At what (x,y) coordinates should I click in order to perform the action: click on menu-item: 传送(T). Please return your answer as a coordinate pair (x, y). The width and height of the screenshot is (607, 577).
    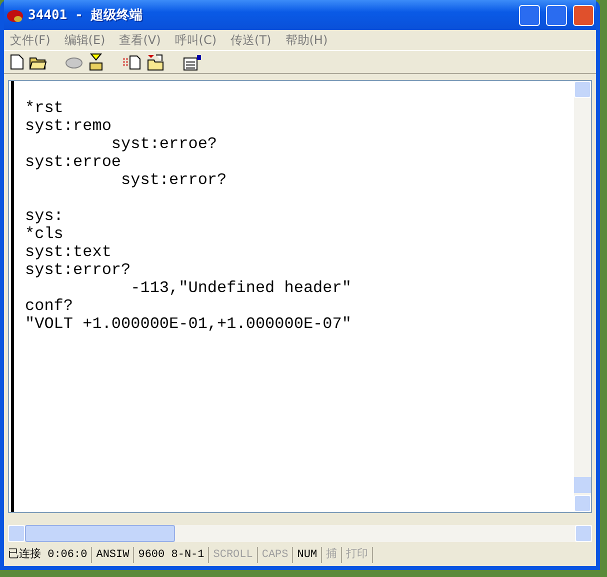
    Looking at the image, I should click on (252, 40).